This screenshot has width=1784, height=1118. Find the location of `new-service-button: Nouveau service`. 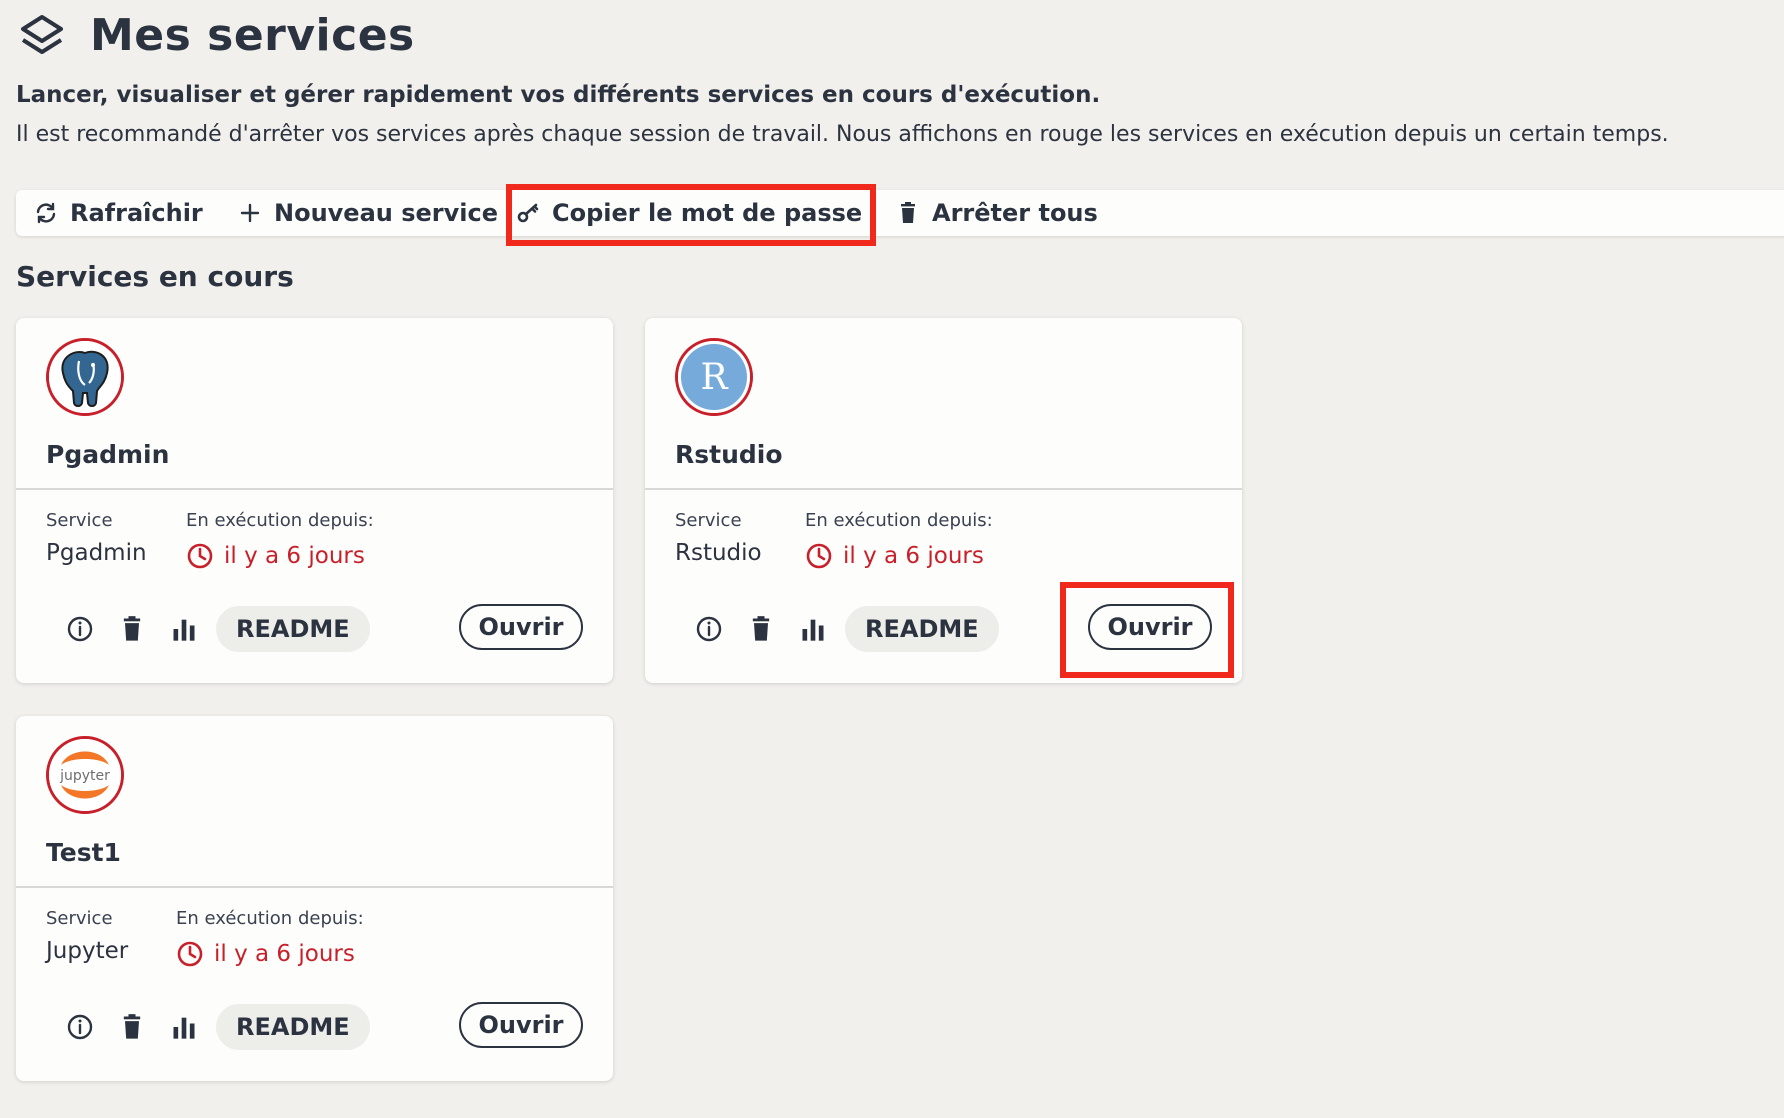

new-service-button: Nouveau service is located at coordinates (368, 213).